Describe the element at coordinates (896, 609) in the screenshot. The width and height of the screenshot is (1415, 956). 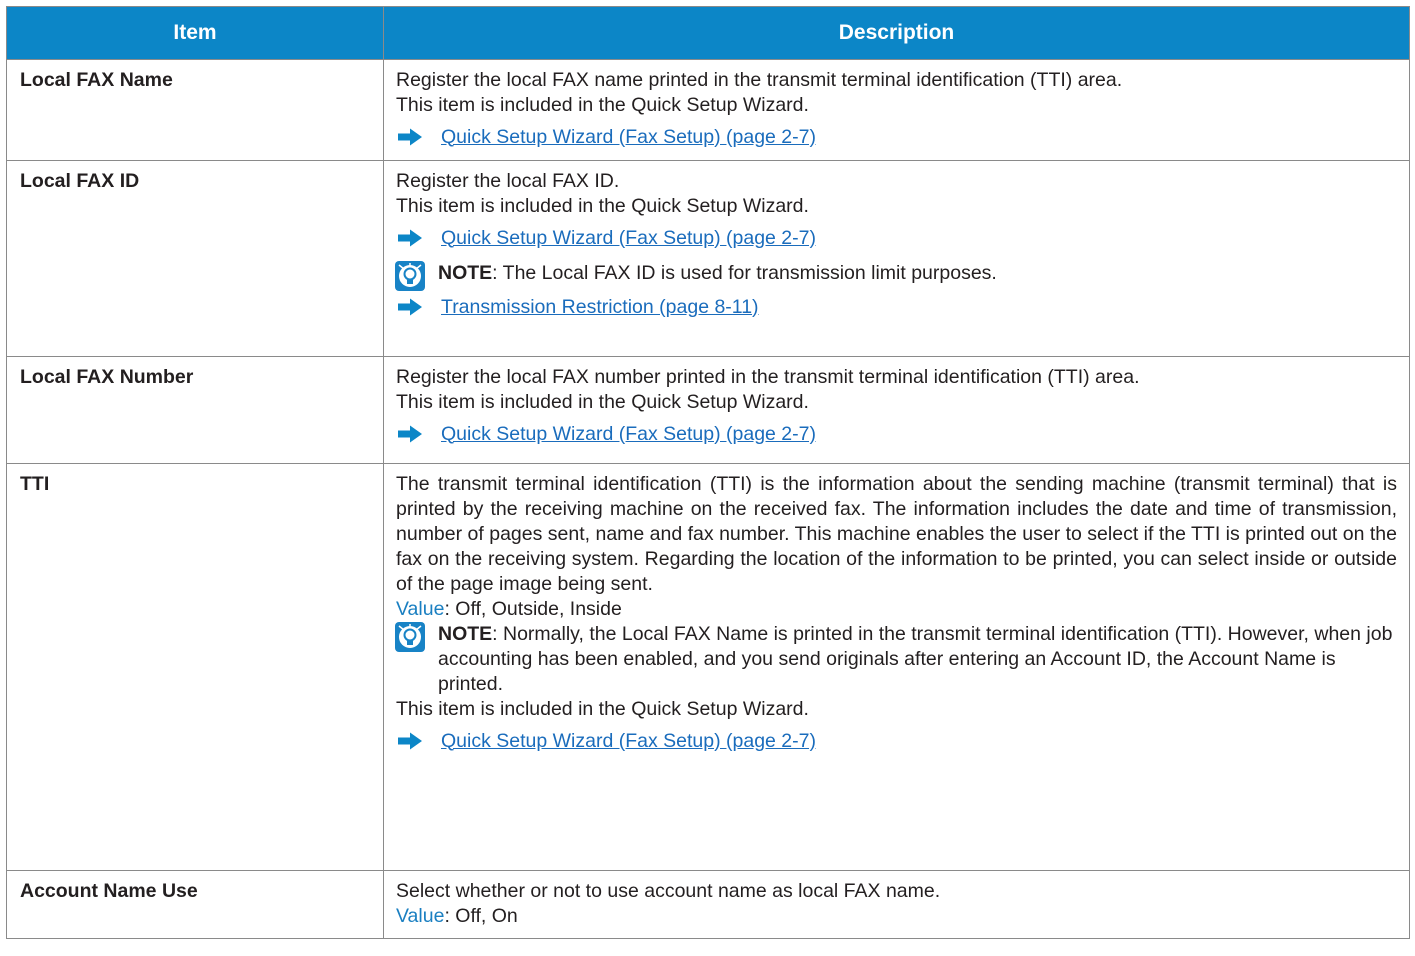
I see `value-line: Value: Off, Outside, Inside` at that location.